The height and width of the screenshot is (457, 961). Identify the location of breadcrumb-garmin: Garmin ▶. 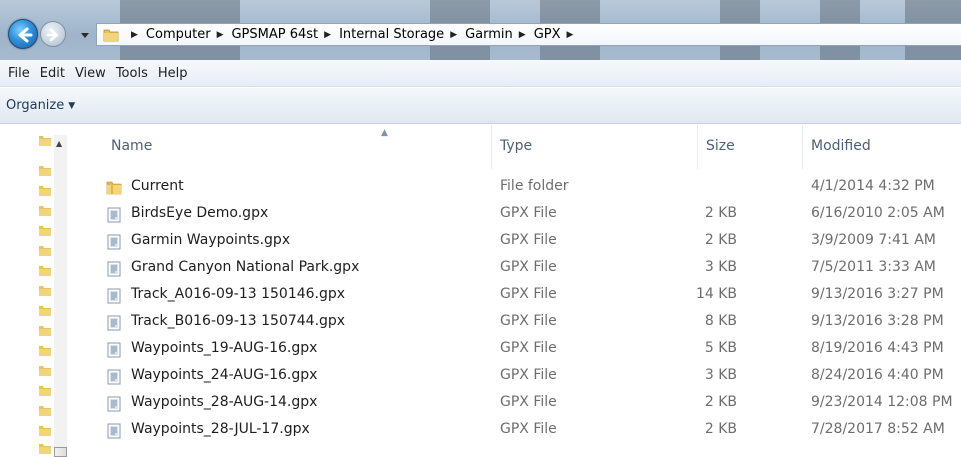
(499, 34).